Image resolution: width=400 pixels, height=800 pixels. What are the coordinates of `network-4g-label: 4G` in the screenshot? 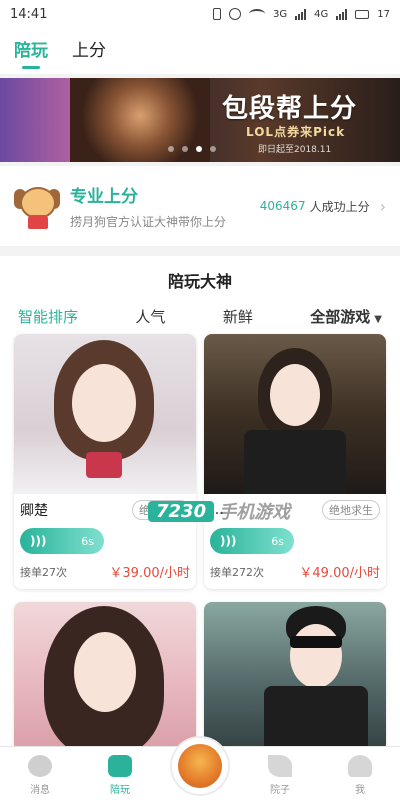 It's located at (321, 14).